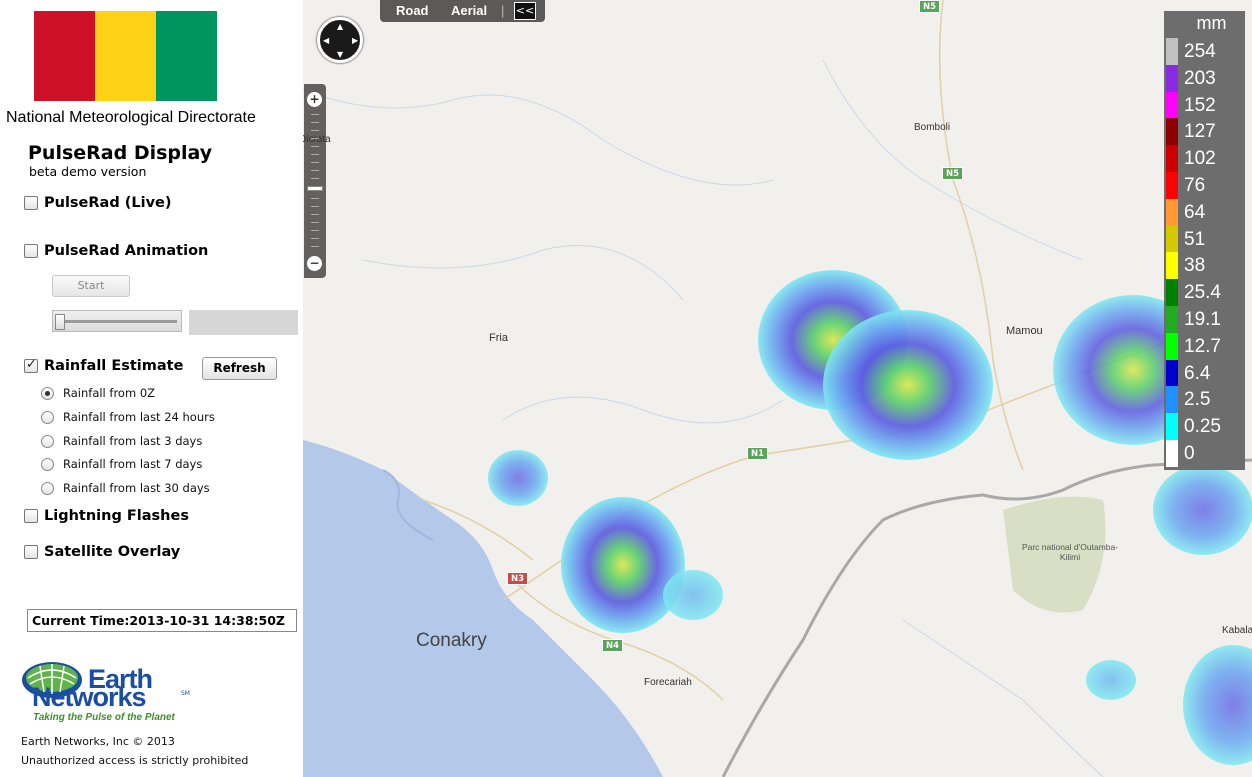 The width and height of the screenshot is (1252, 777). I want to click on lightning-flashes-checkbox, so click(31, 516).